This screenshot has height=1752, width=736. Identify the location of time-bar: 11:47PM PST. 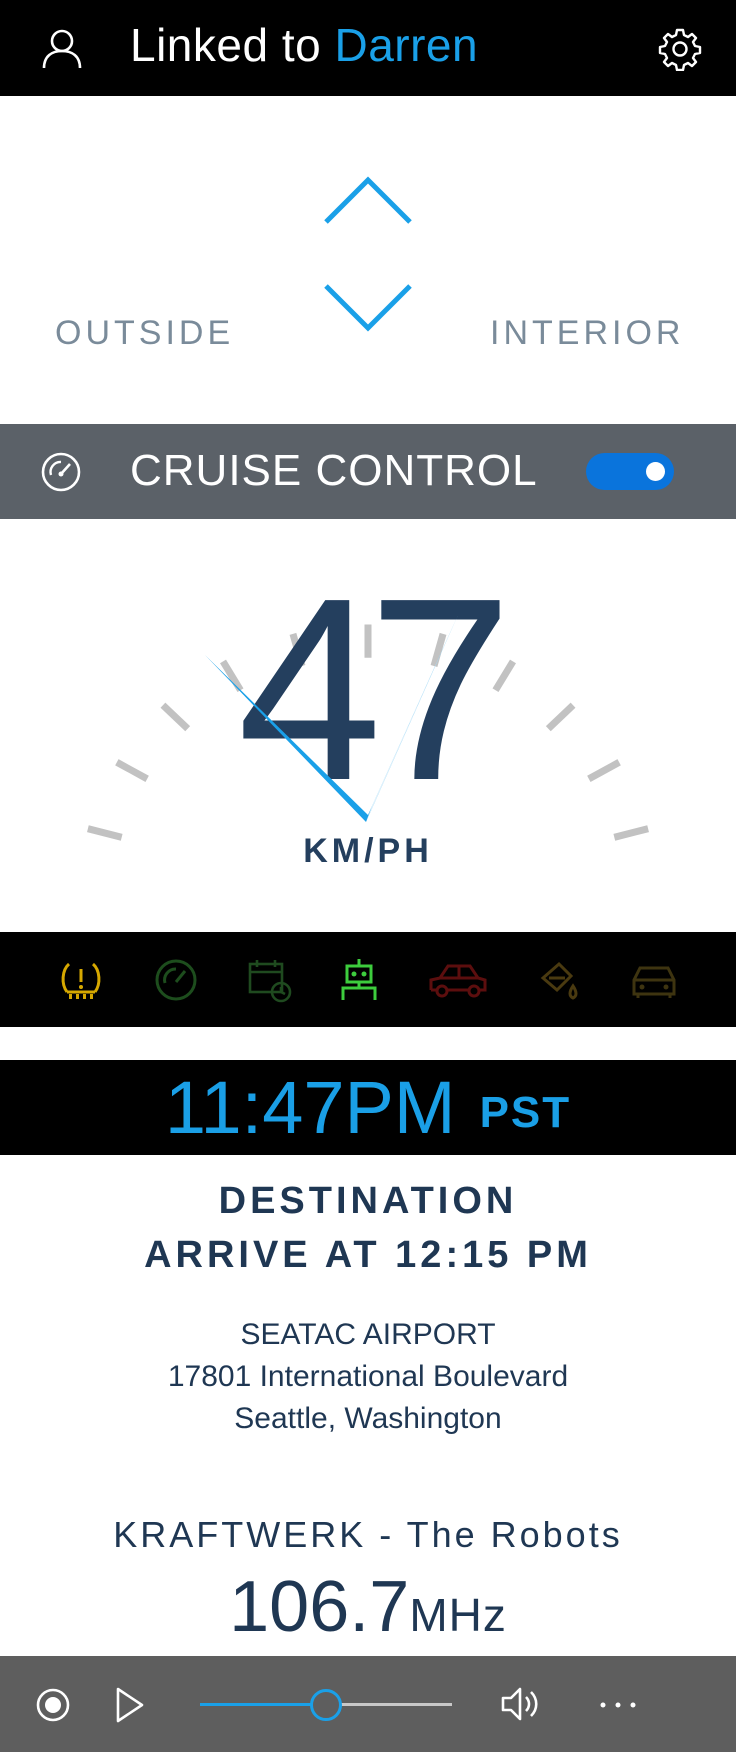
(368, 1107).